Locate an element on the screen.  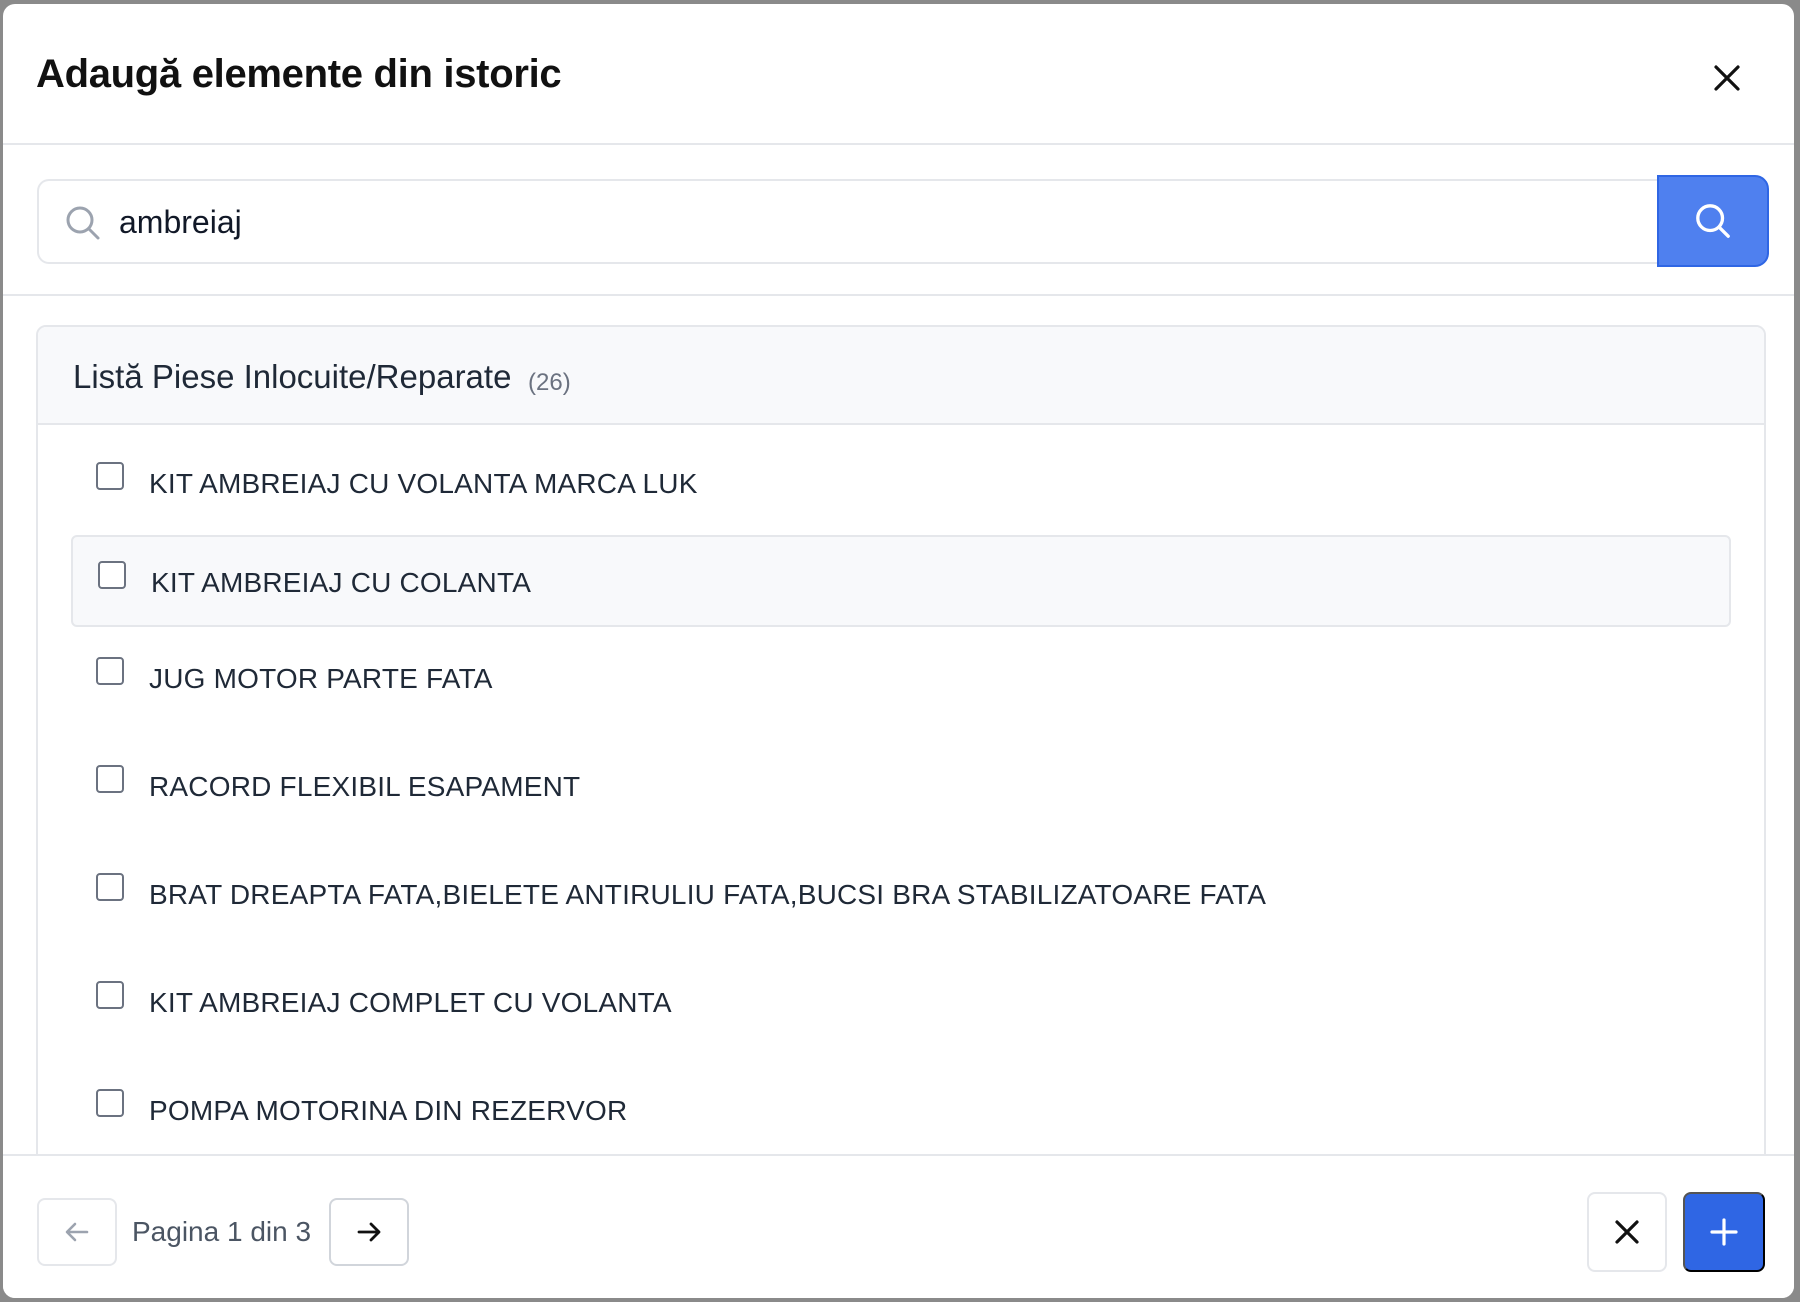
dialog-footer: Pagina 1 din 3 is located at coordinates (898, 1226).